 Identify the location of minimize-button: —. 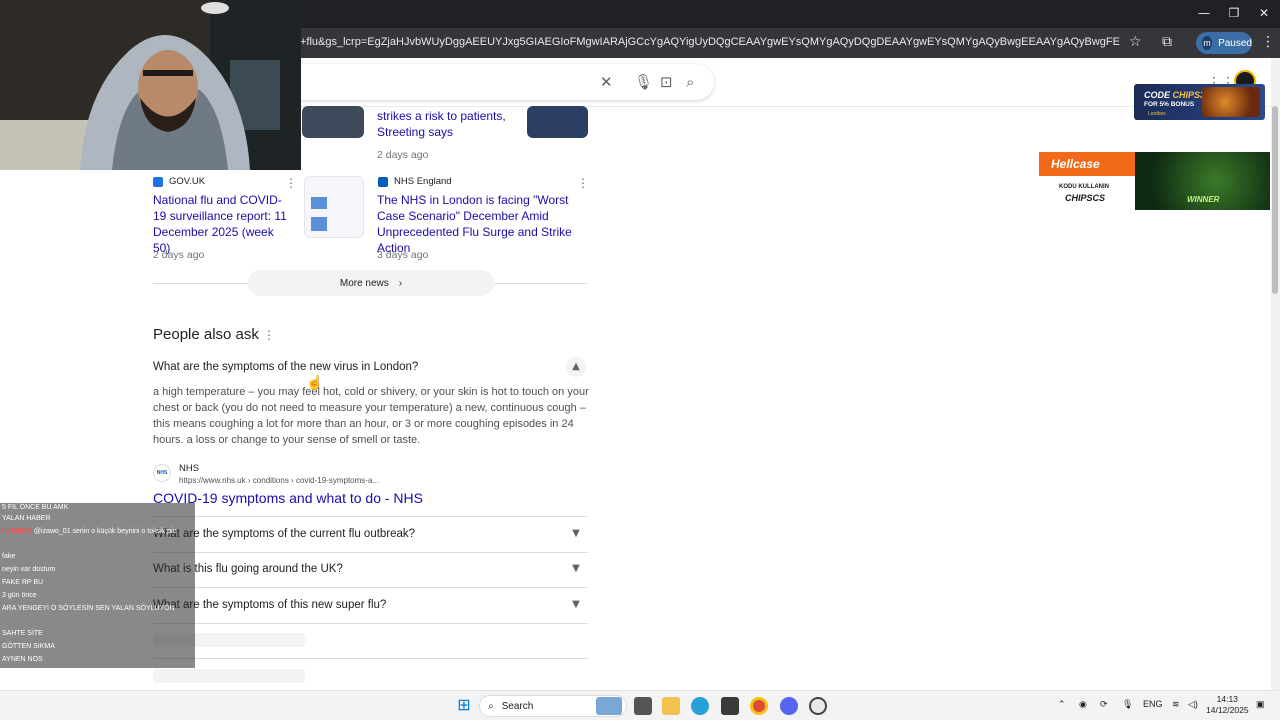
(1204, 13).